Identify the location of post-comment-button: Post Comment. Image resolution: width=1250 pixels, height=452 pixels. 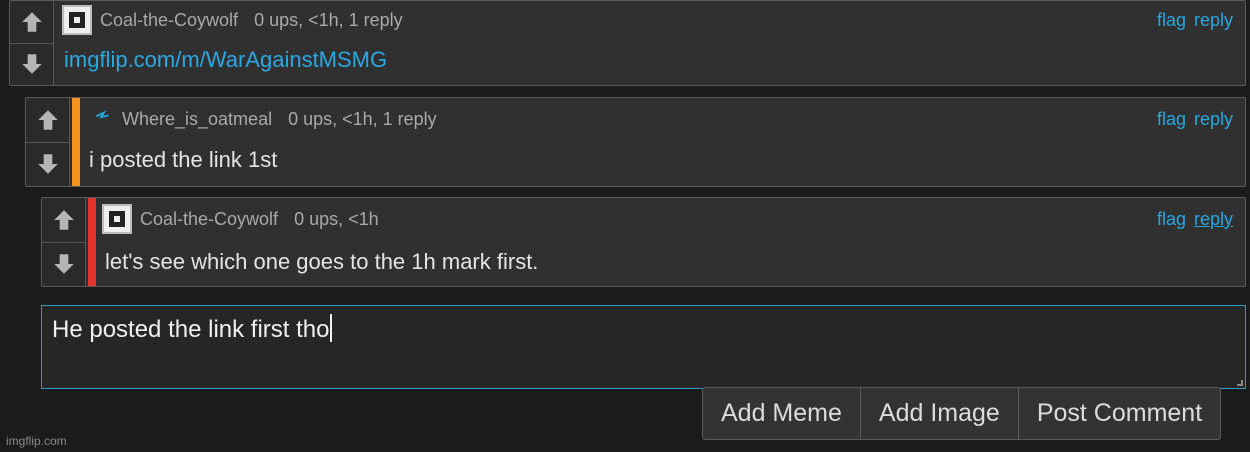
(1119, 413).